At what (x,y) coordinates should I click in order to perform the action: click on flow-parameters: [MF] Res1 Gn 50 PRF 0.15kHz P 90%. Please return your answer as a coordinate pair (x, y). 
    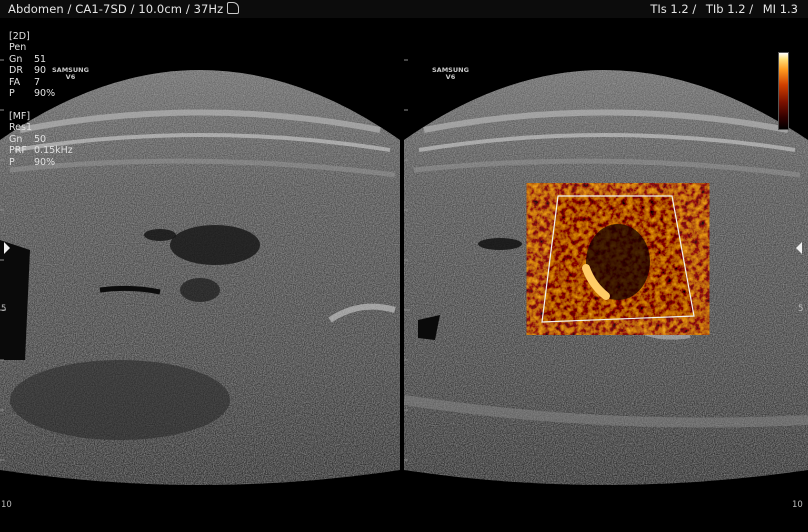
    Looking at the image, I should click on (41, 139).